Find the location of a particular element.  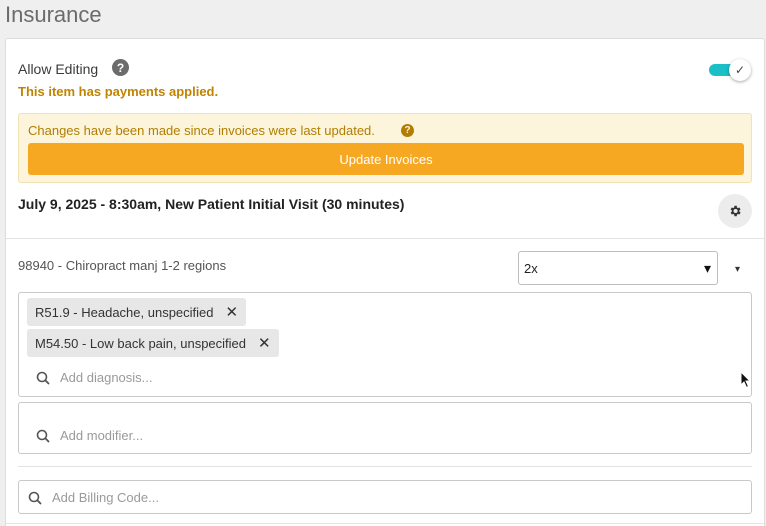

allow-editing-label: Allow Editing is located at coordinates (58, 69).